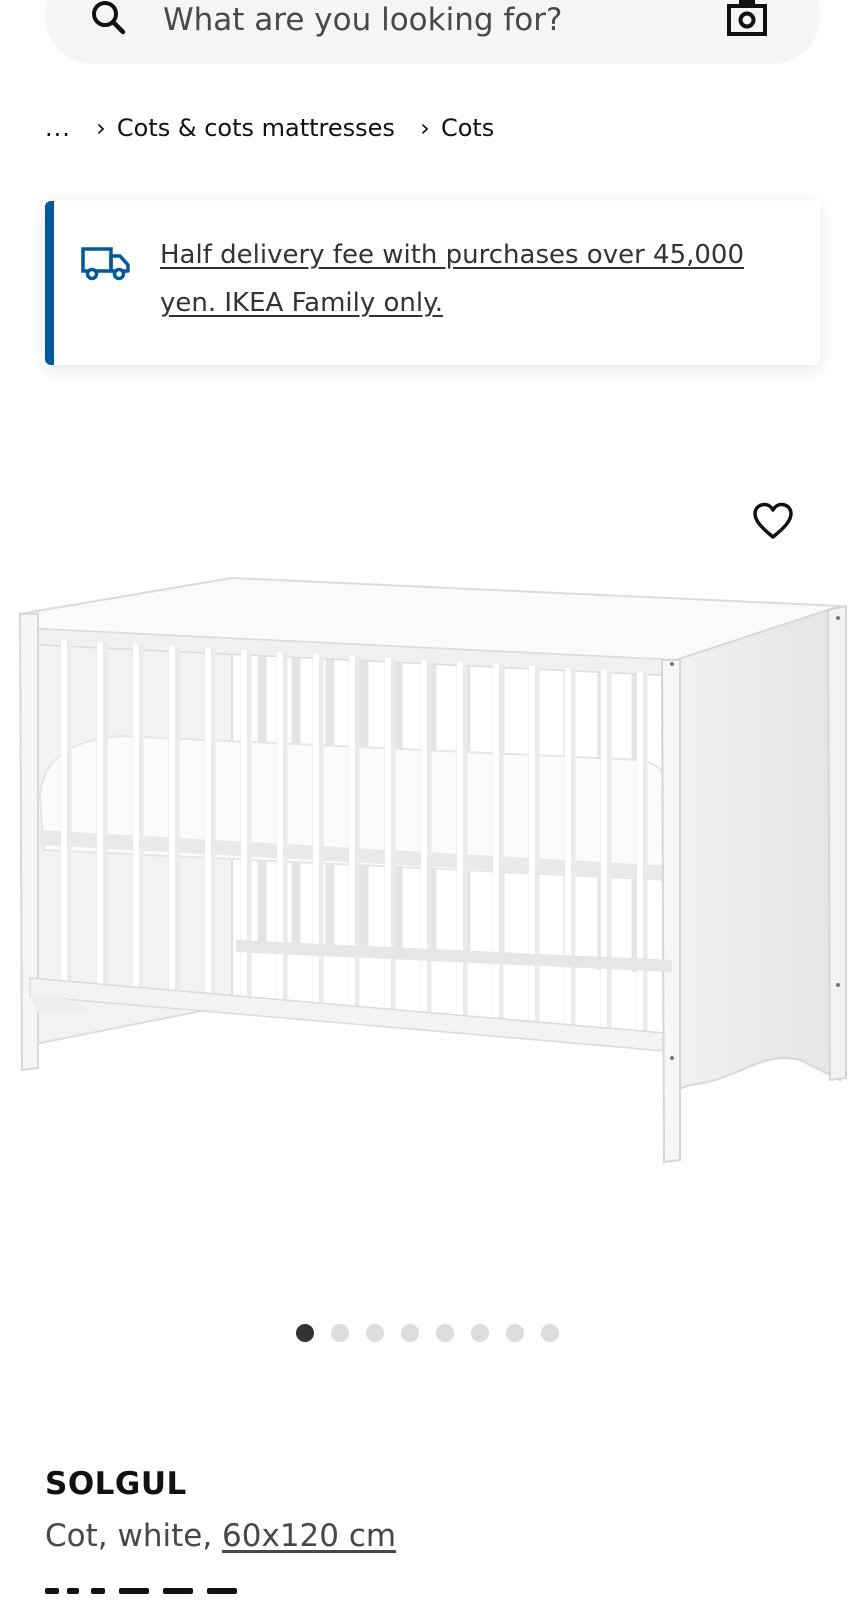  I want to click on product-description-text: Cot, white,, so click(134, 1536).